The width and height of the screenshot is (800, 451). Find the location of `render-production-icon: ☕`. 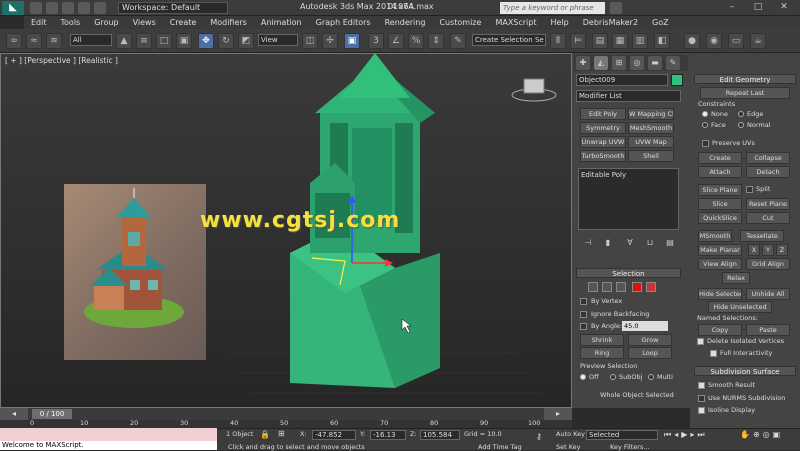

render-production-icon: ☕ is located at coordinates (758, 41).